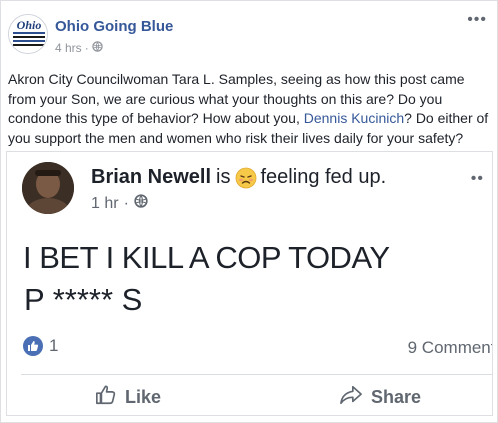 This screenshot has width=498, height=423. I want to click on page-name: Ohio Going Blue, so click(114, 26).